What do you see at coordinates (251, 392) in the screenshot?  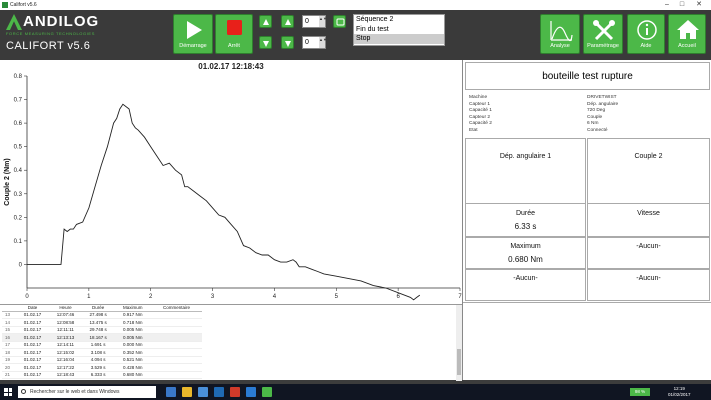 I see `word-icon` at bounding box center [251, 392].